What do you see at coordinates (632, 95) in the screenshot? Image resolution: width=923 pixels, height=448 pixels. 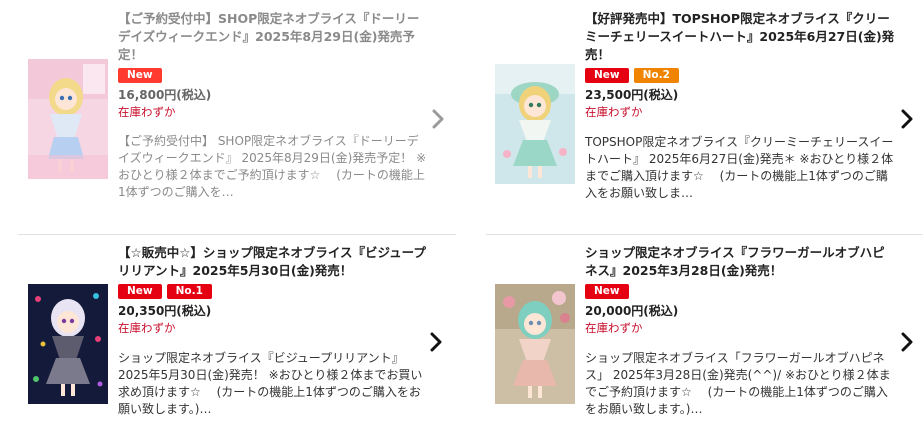 I see `product-price: 23,500円(税込)` at bounding box center [632, 95].